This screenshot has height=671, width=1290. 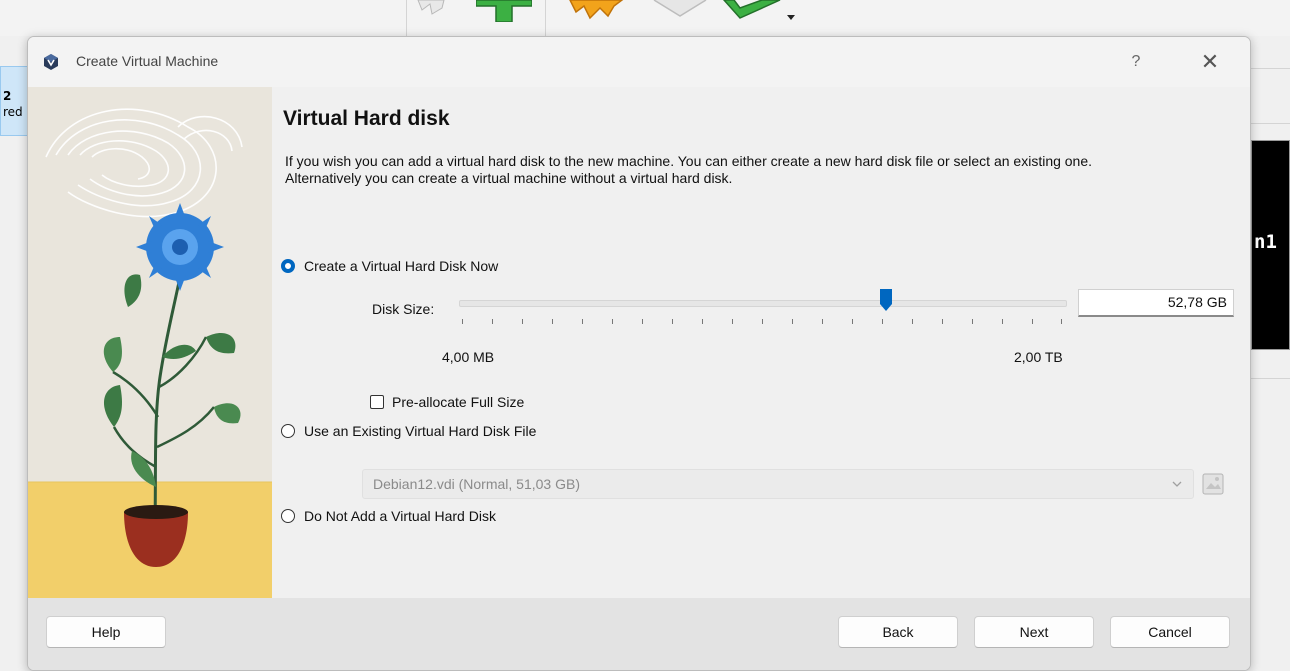 I want to click on start-arrow-icon, so click(x=753, y=12).